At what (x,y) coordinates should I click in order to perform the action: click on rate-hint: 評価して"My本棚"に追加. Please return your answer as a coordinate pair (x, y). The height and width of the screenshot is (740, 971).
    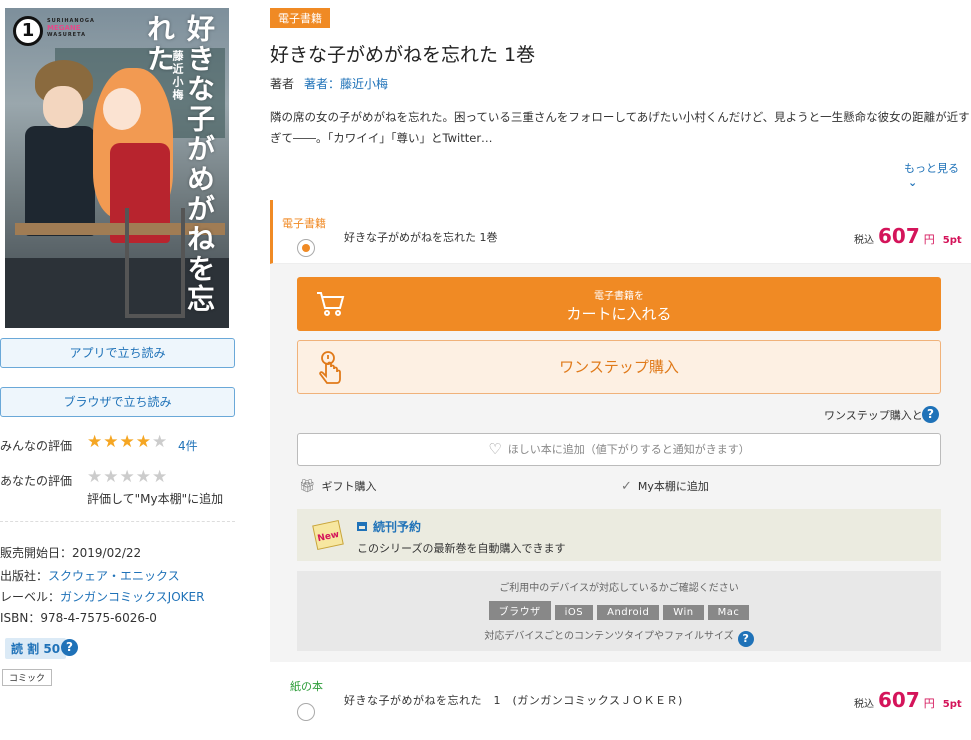
    Looking at the image, I should click on (155, 499).